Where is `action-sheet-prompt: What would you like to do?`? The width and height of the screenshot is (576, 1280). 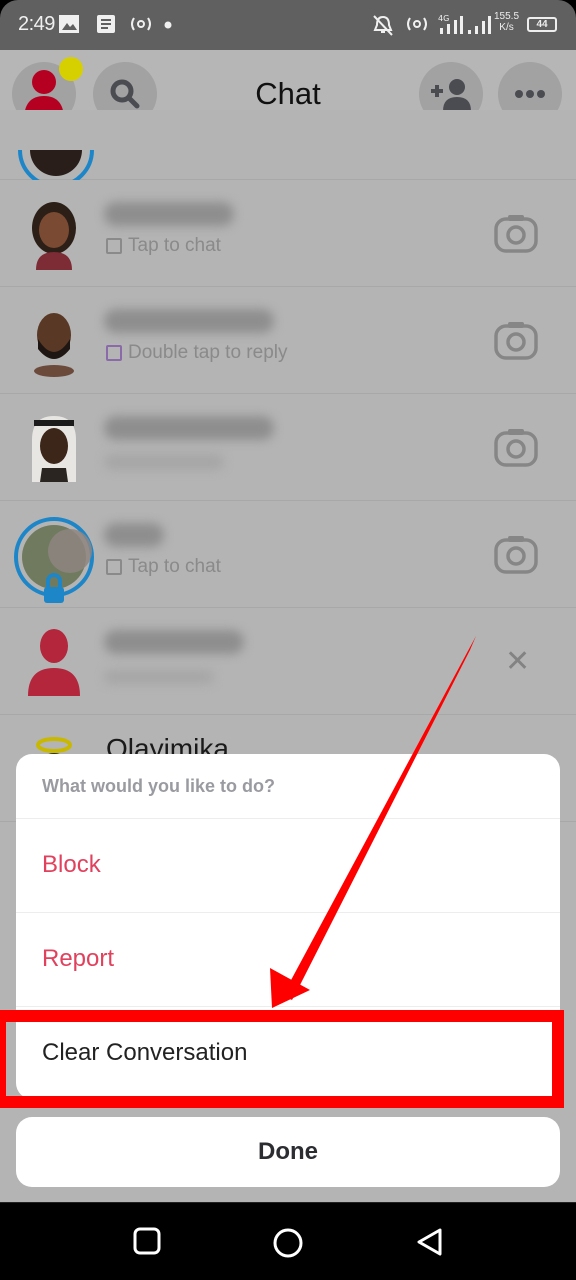
action-sheet-prompt: What would you like to do? is located at coordinates (158, 786).